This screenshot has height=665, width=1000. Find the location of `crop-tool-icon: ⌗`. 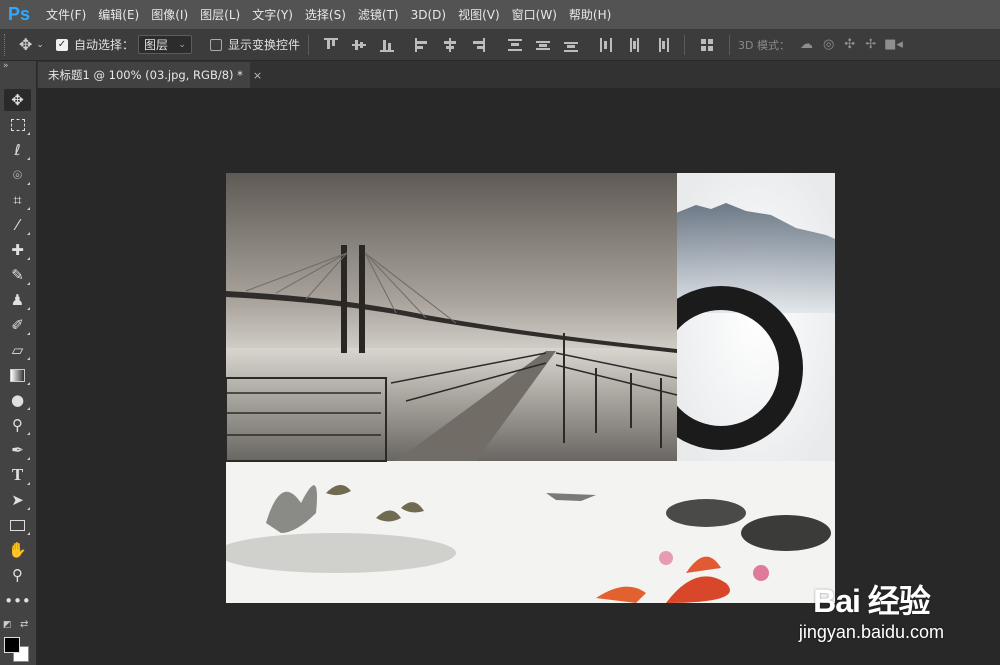

crop-tool-icon: ⌗ is located at coordinates (17, 200).